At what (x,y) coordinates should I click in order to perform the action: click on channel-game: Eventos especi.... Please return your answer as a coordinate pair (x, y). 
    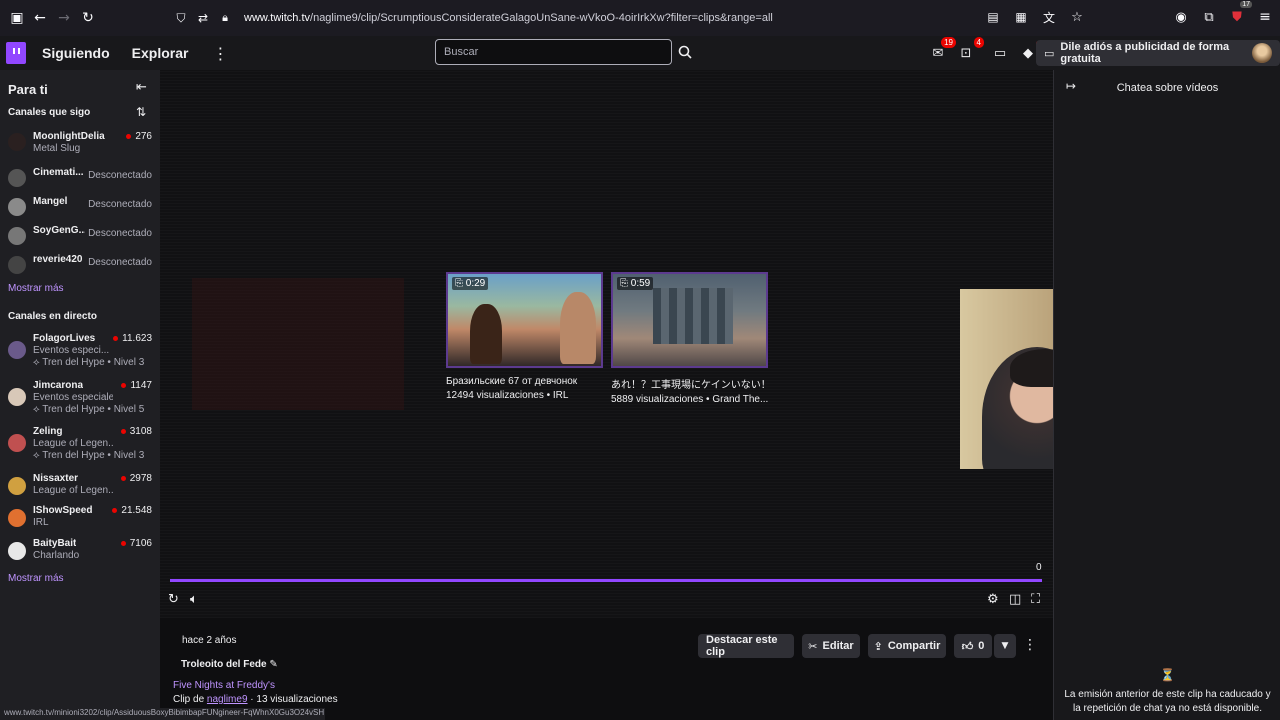
    Looking at the image, I should click on (71, 350).